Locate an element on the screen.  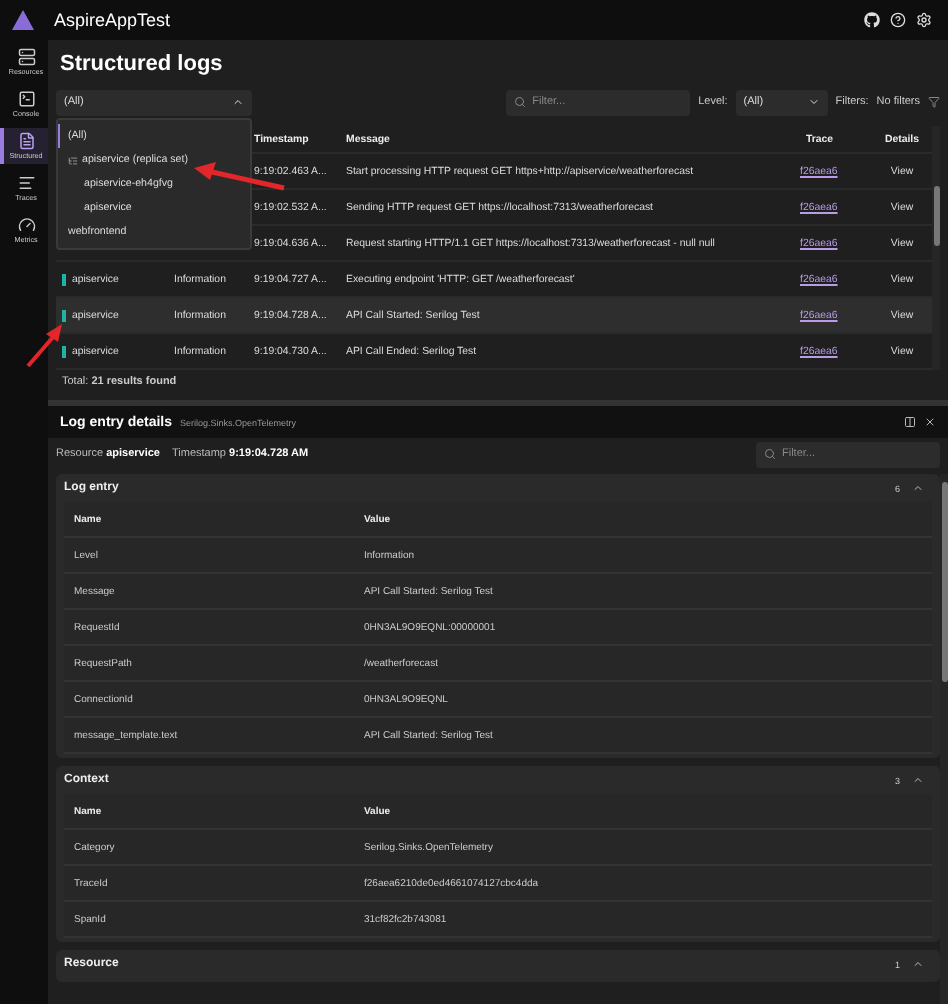
tree-icon is located at coordinates (73, 160).